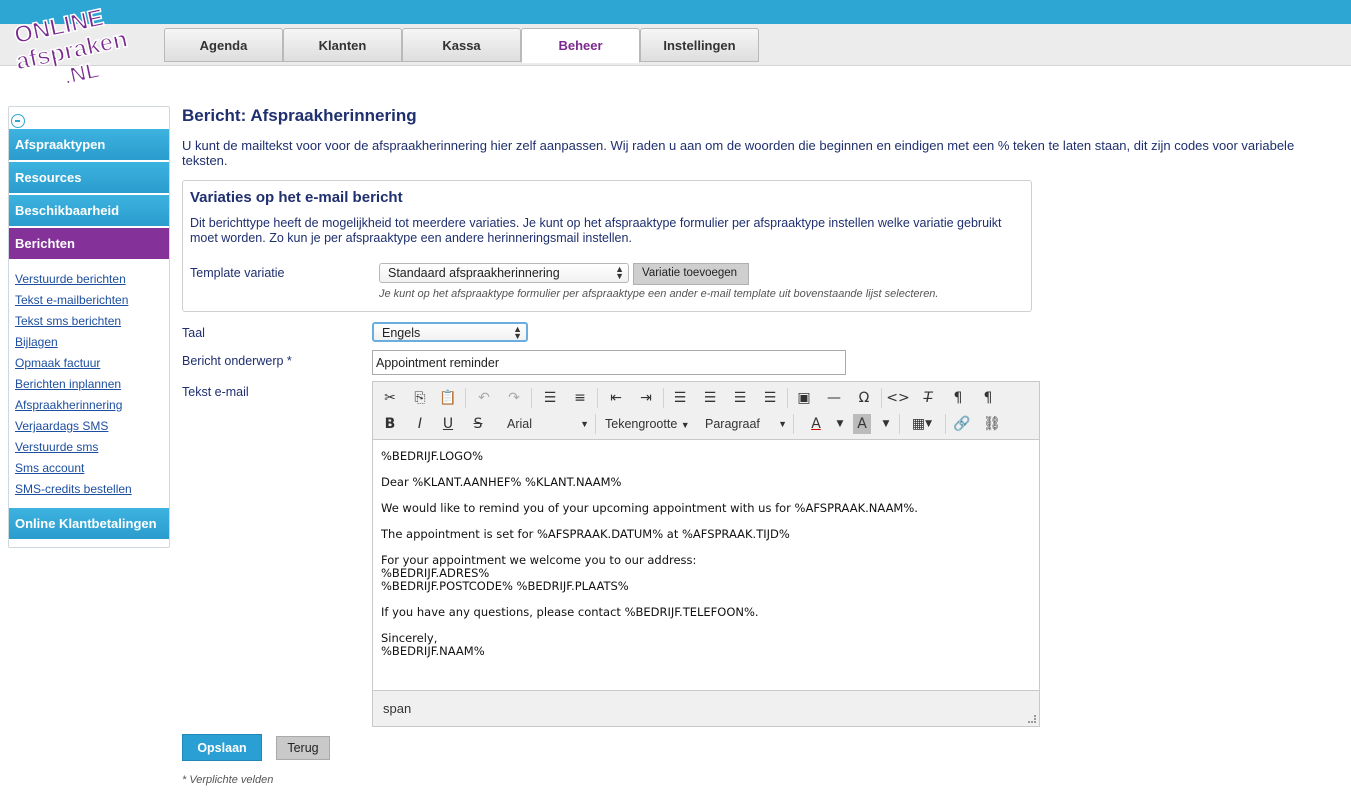  I want to click on unlink-icon: ⛓, so click(992, 424).